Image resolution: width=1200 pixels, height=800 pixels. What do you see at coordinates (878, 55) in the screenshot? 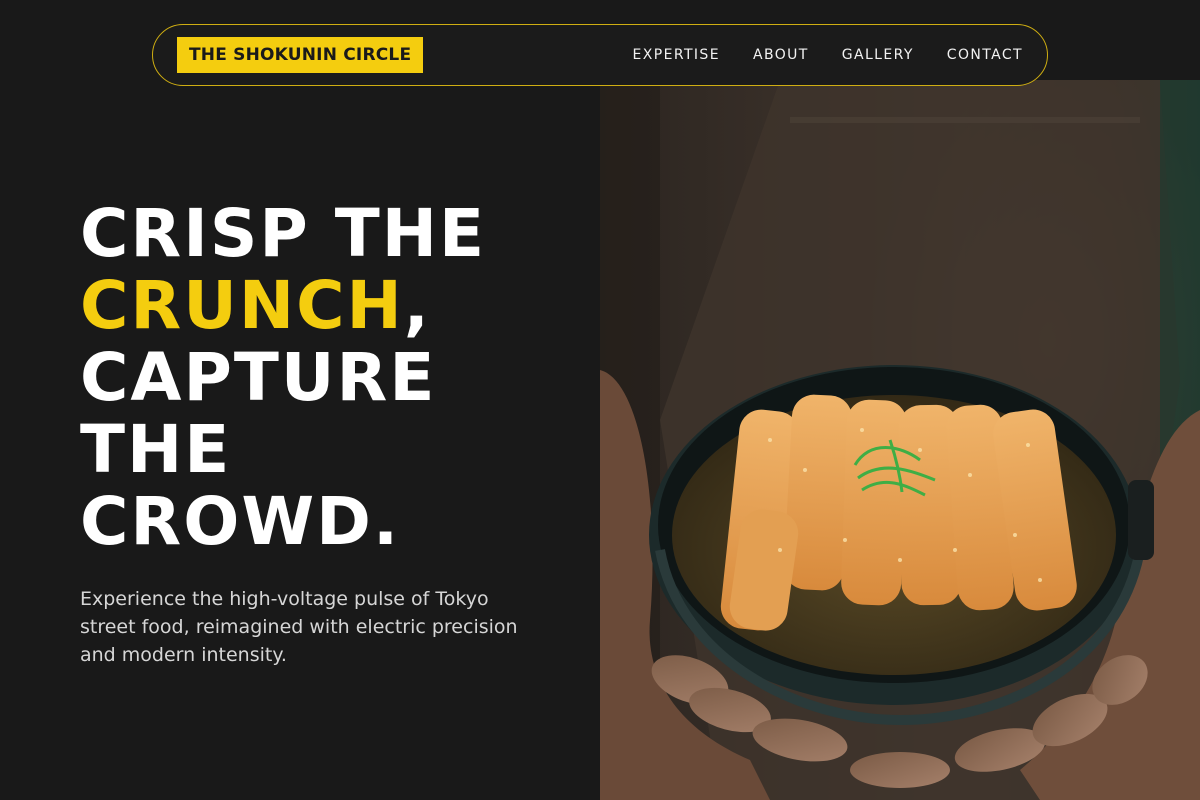
I see `nav-item-gallery: GALLERY` at bounding box center [878, 55].